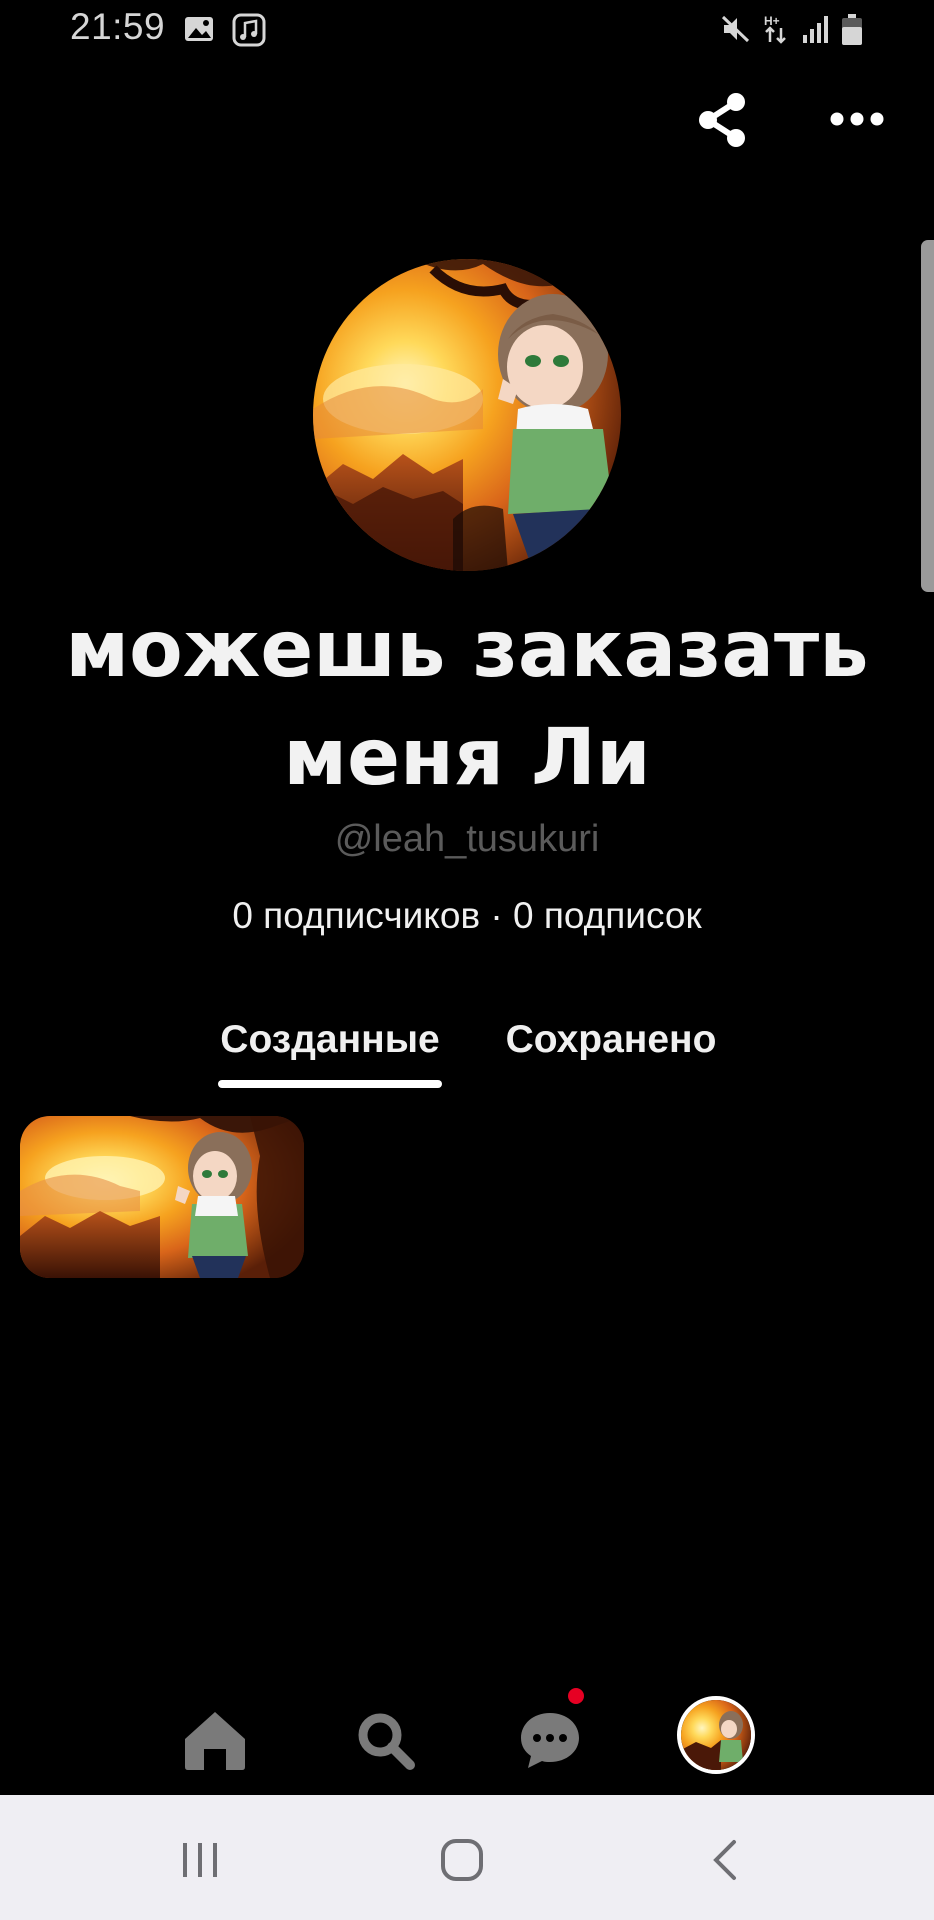  Describe the element at coordinates (816, 29) in the screenshot. I see `signal-icon` at that location.